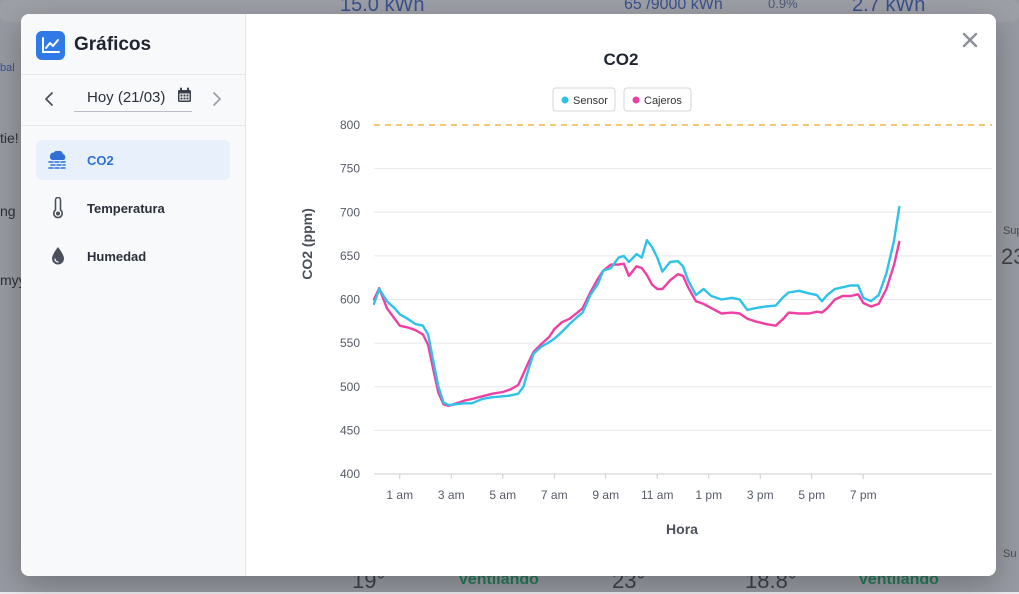  I want to click on legend-item-sensor: Sensor, so click(584, 99).